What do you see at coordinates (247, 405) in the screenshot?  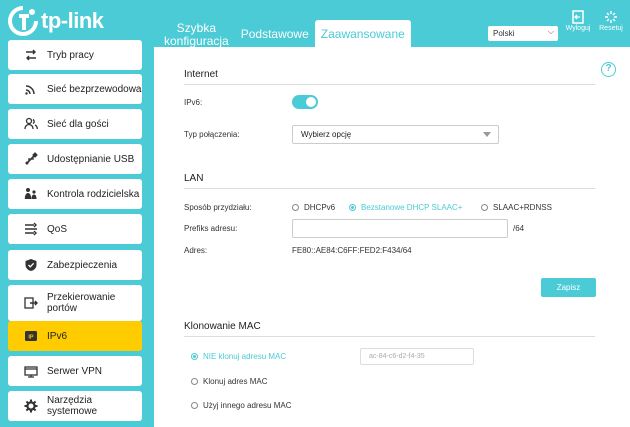 I see `radio-custom-mac-label: Użyj innego adresu MAC` at bounding box center [247, 405].